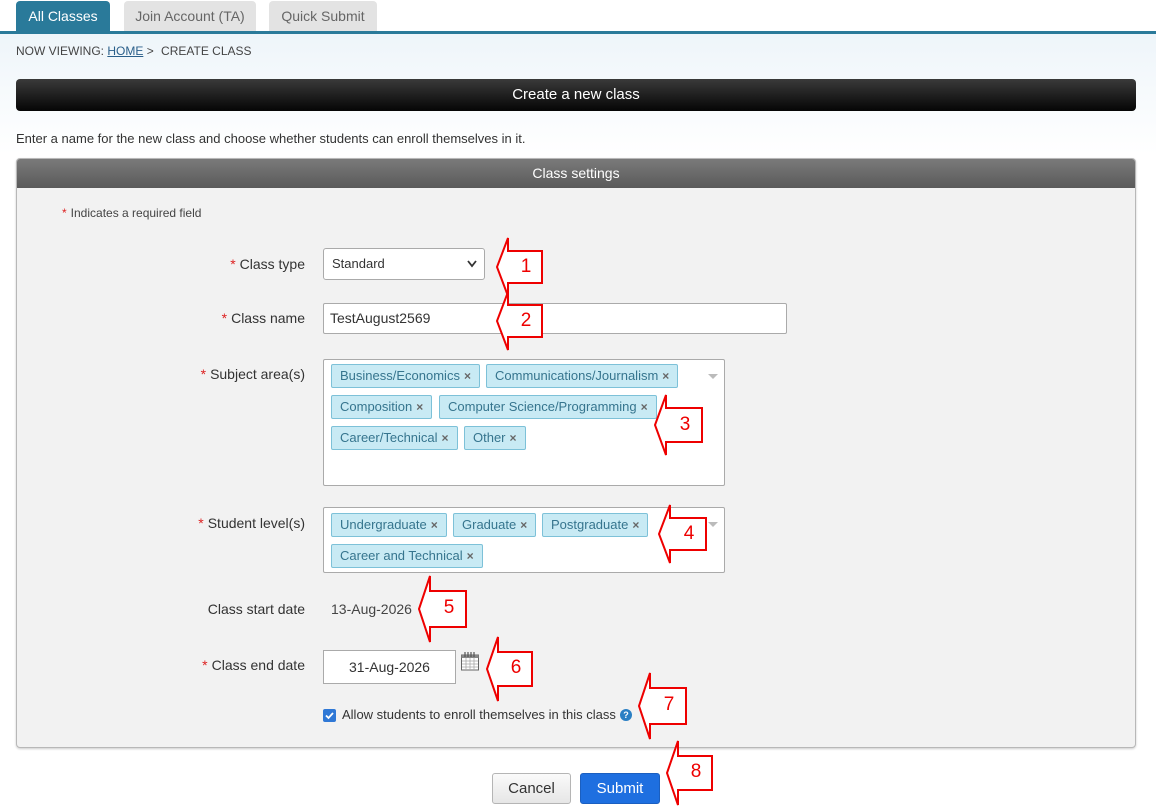  What do you see at coordinates (205, 523) in the screenshot?
I see `student-levels-label: * Student level(s)` at bounding box center [205, 523].